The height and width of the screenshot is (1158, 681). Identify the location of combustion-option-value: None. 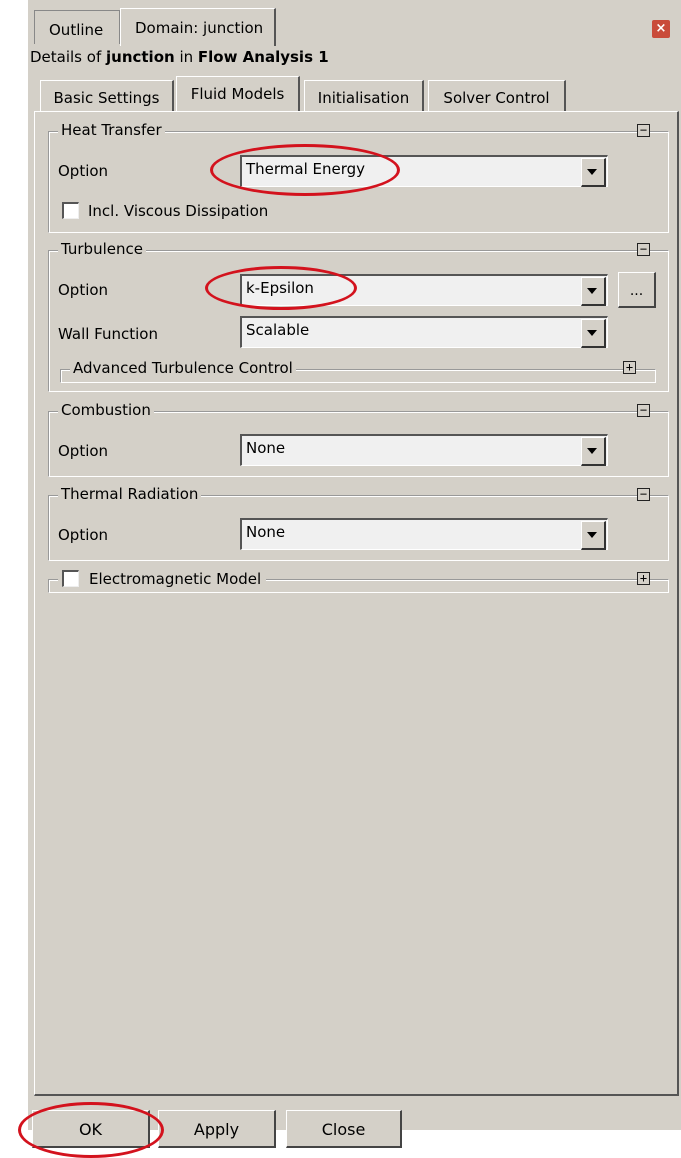
(266, 448).